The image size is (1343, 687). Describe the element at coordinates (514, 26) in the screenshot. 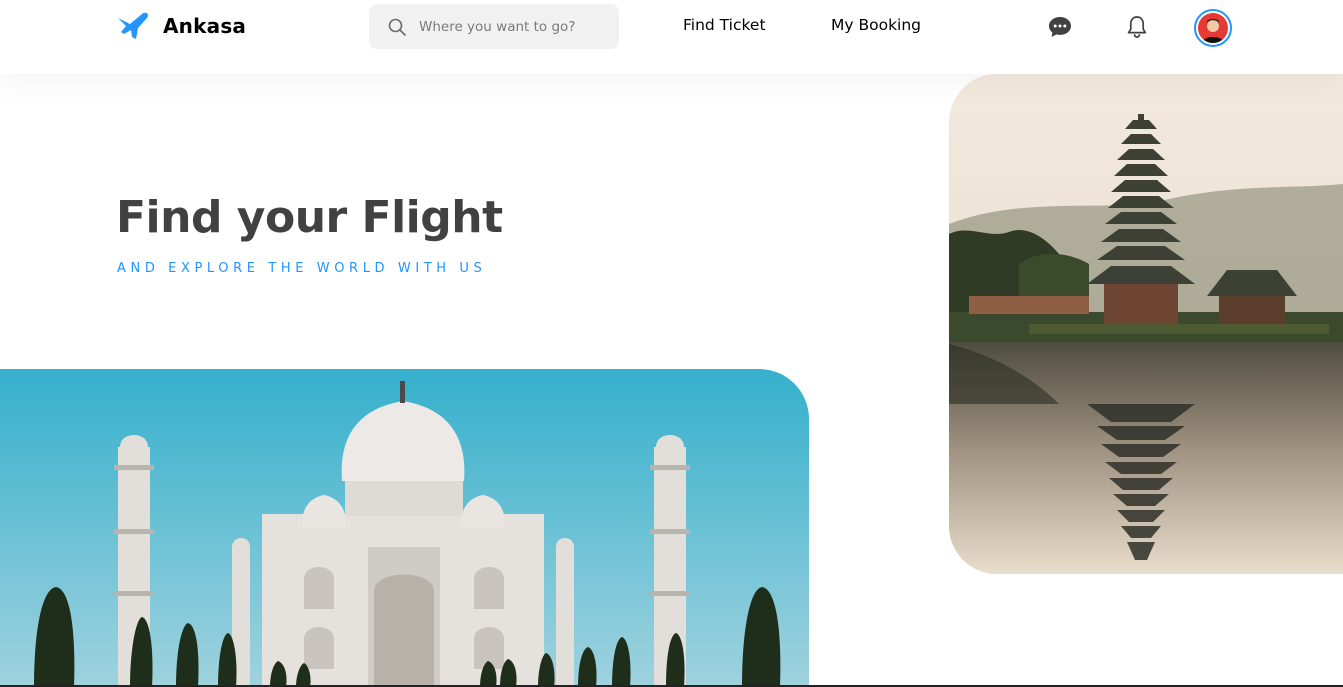

I see `search-input` at that location.